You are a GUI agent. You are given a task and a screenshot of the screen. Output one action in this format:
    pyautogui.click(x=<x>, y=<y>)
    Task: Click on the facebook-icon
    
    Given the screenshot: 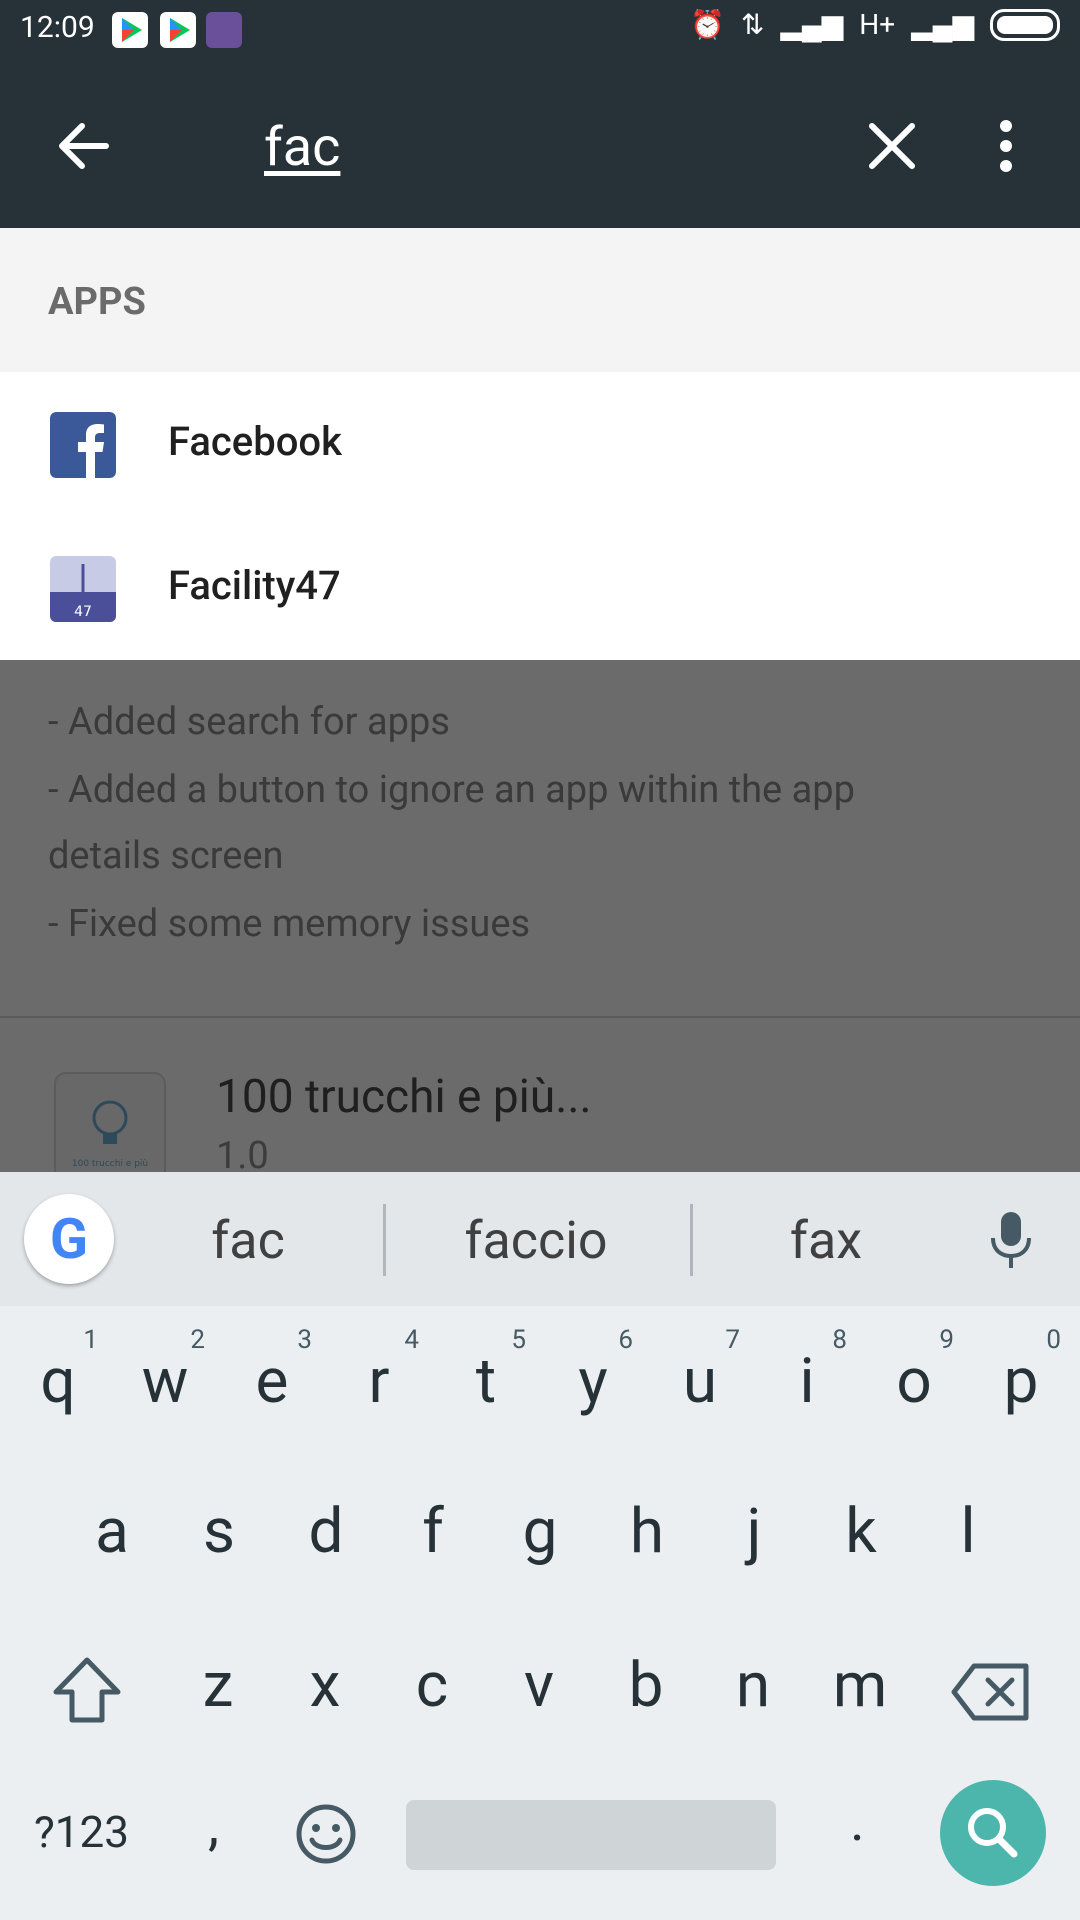 What is the action you would take?
    pyautogui.click(x=83, y=445)
    